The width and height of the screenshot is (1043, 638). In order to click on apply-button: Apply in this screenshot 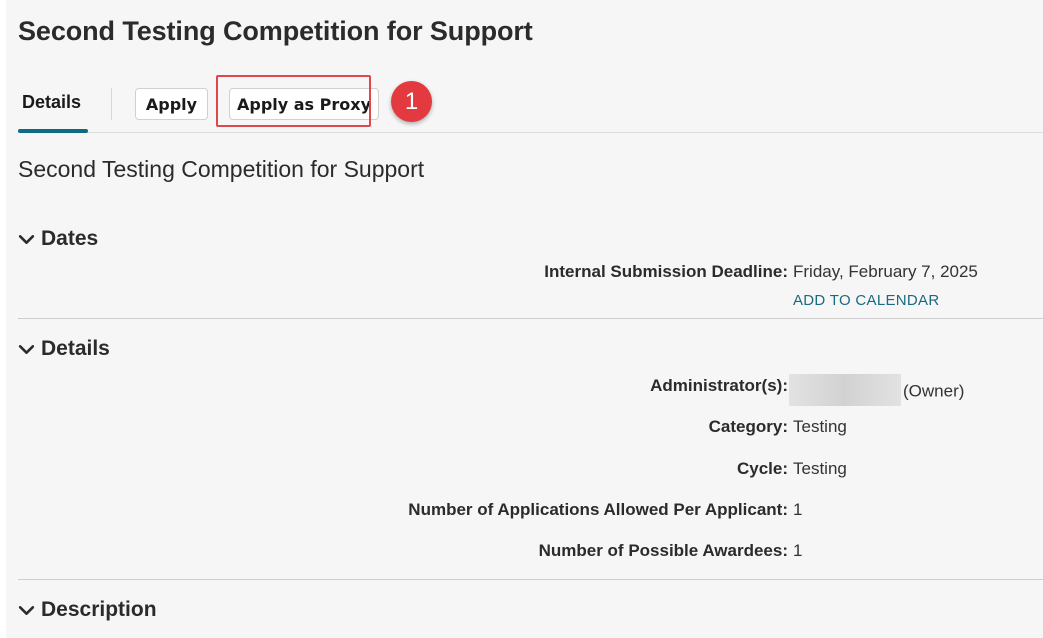, I will do `click(171, 104)`.